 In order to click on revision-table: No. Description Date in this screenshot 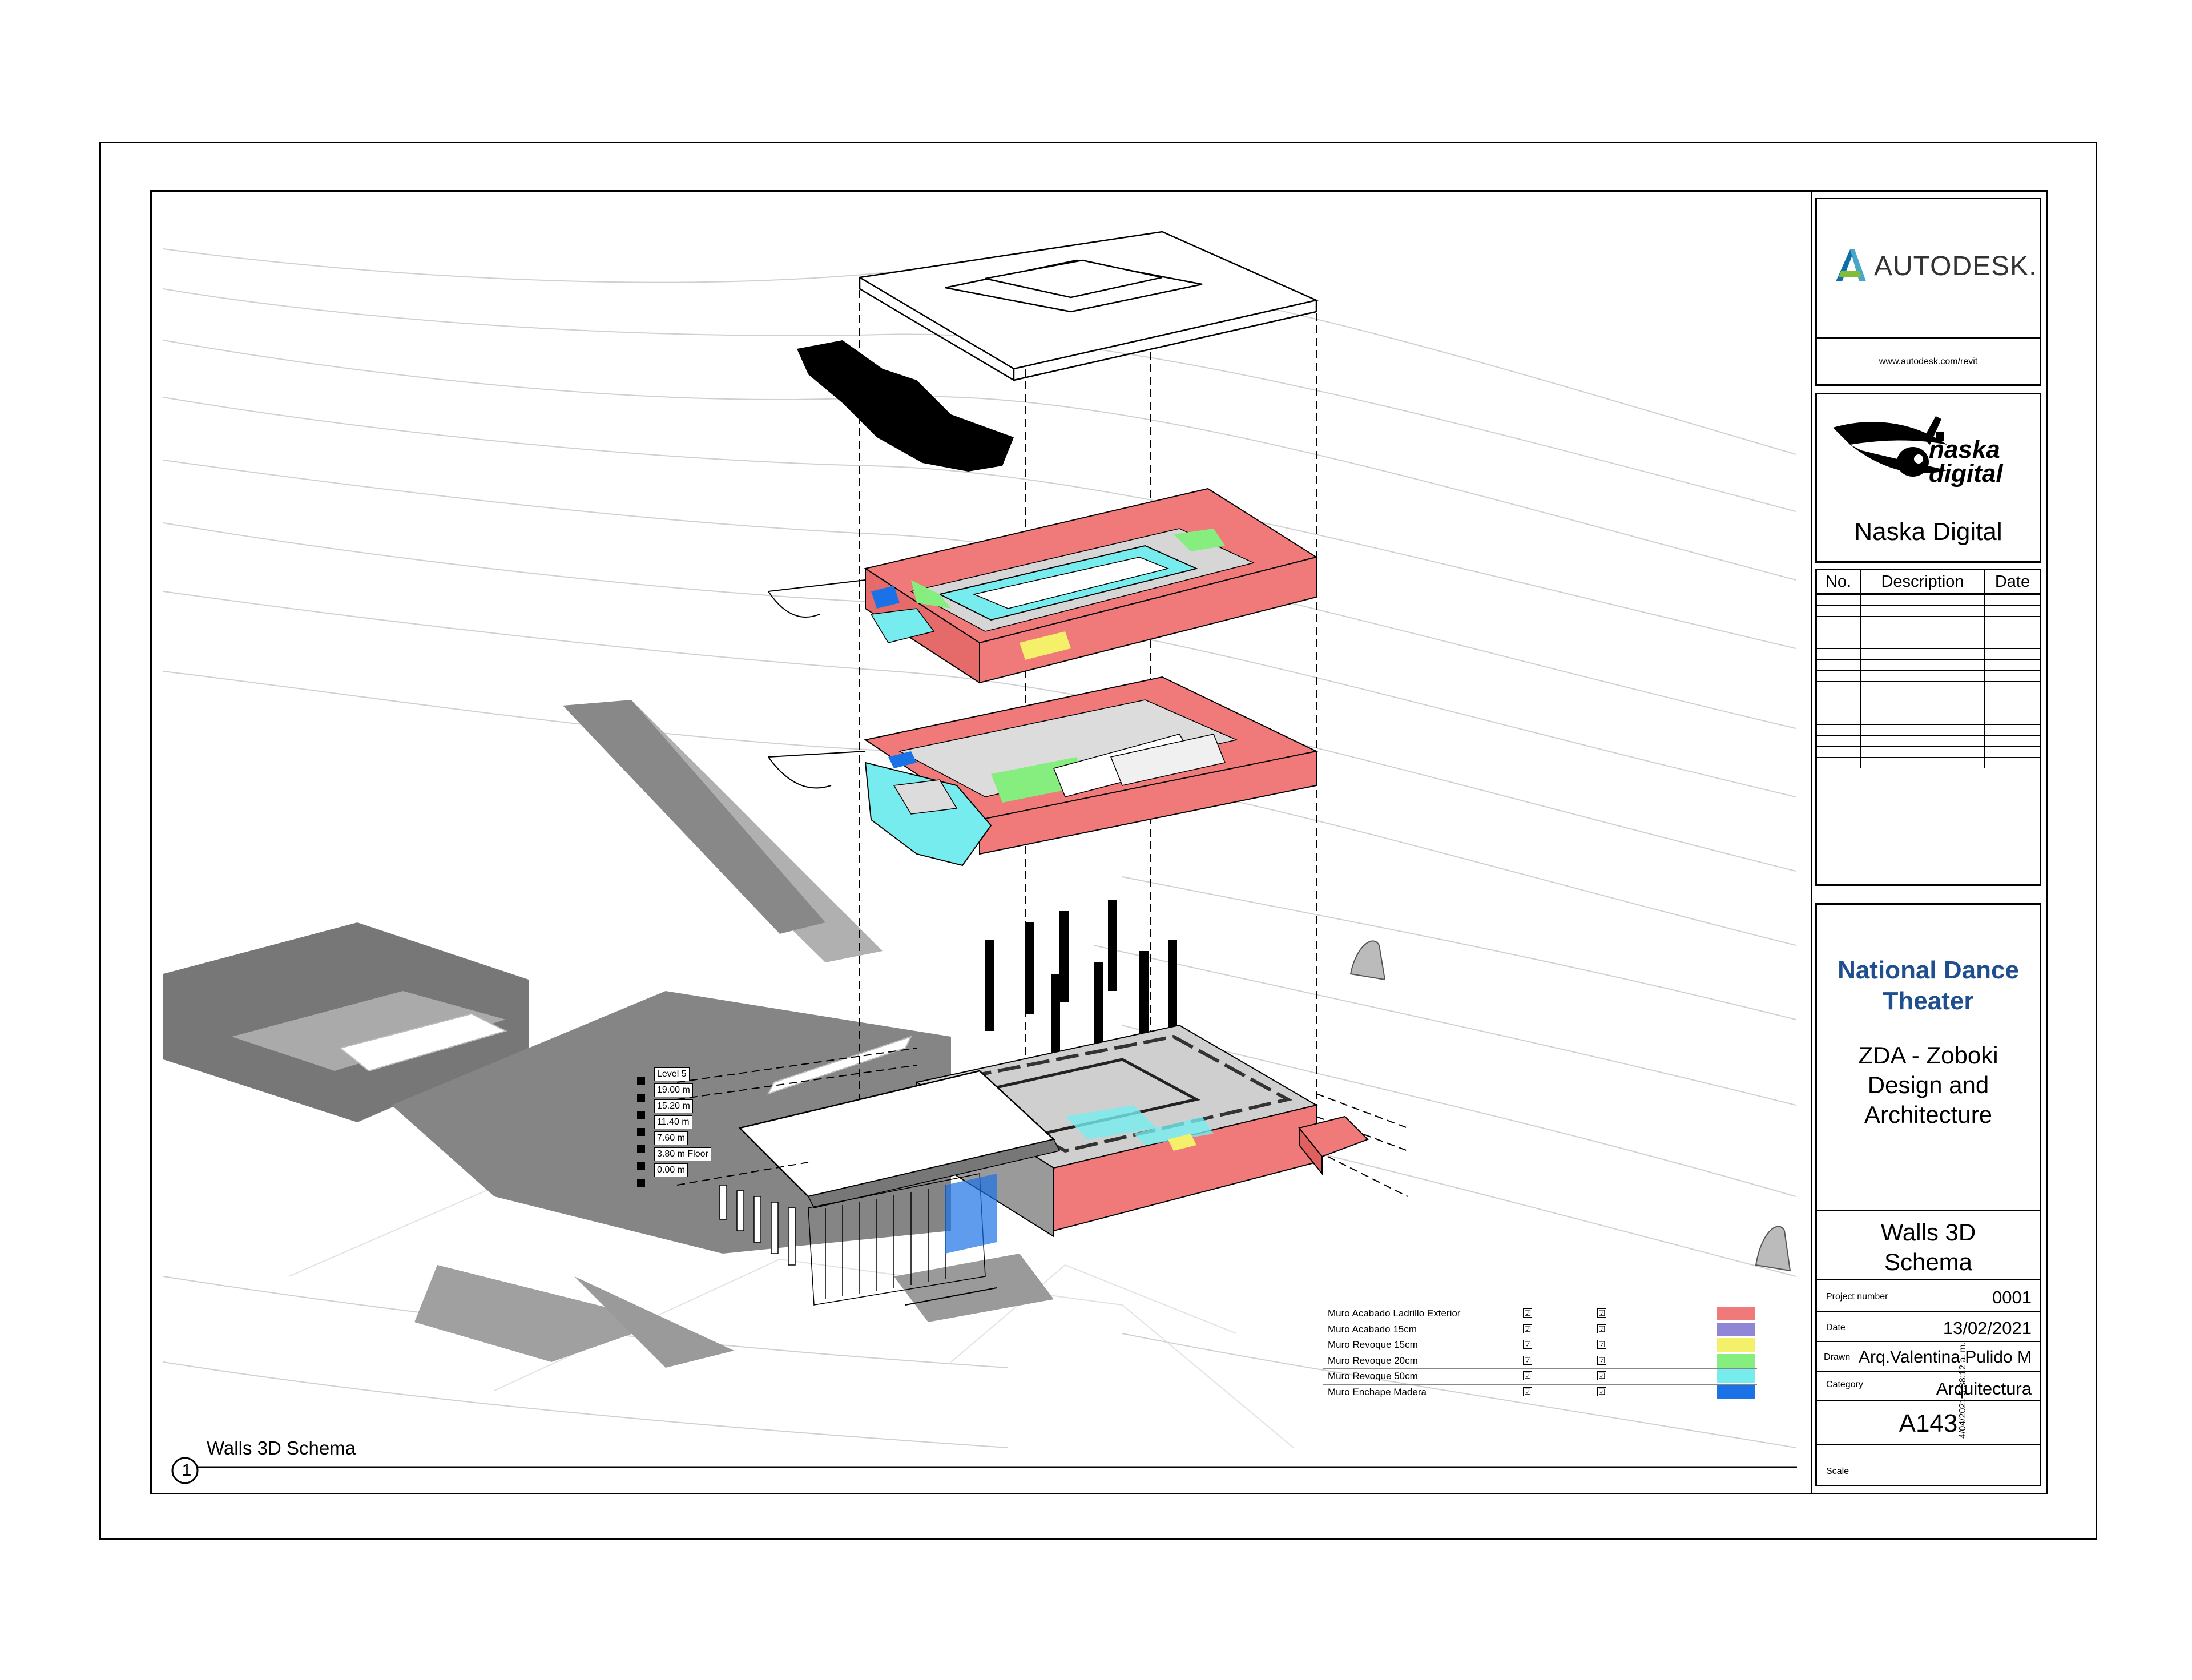, I will do `click(1928, 669)`.